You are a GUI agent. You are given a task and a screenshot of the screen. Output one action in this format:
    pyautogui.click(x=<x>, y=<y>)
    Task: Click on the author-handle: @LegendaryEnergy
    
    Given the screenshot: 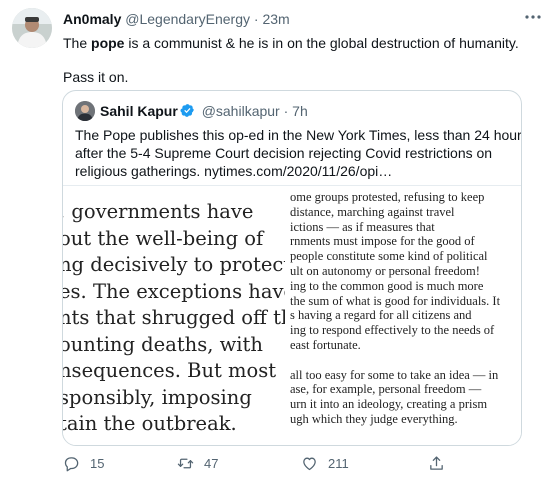 What is the action you would take?
    pyautogui.click(x=187, y=19)
    